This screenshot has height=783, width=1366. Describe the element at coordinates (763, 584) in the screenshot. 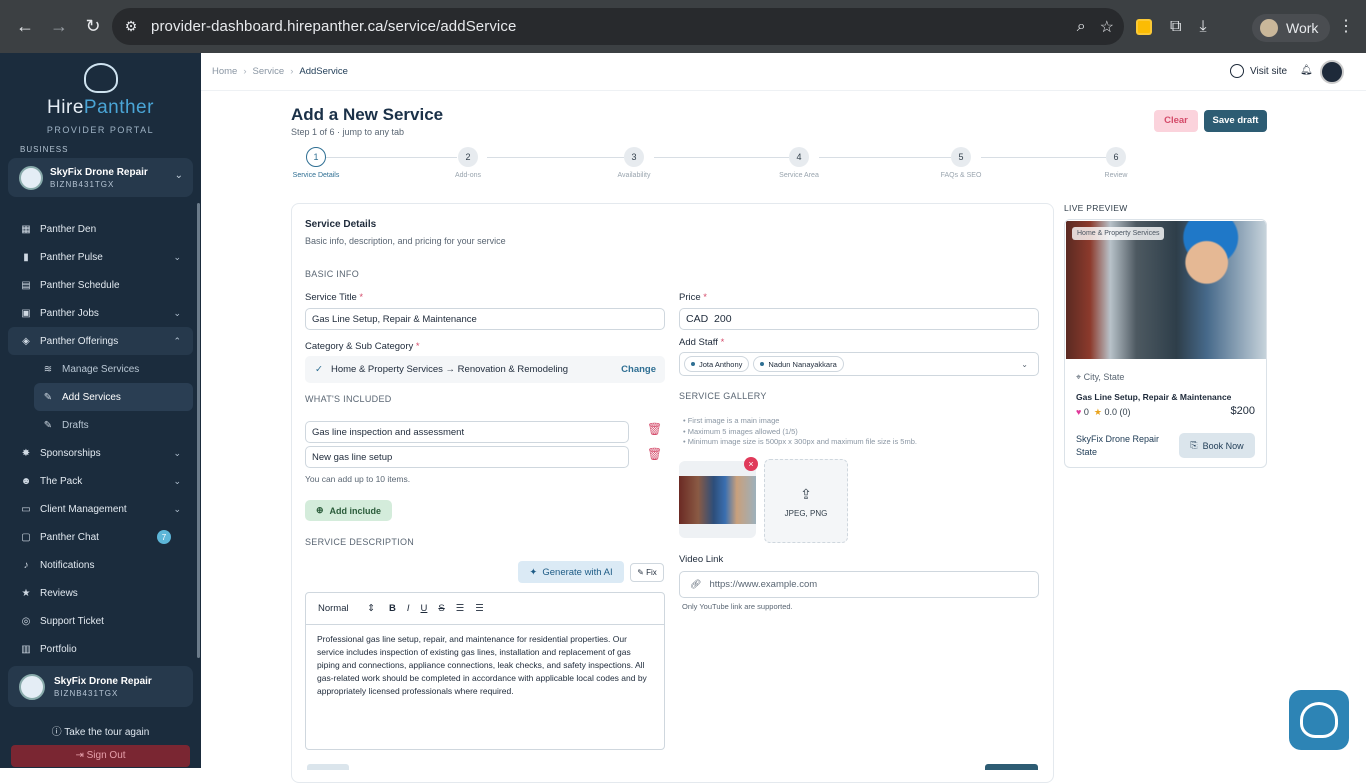

I see `video-placeholder: https://www.example.com` at that location.